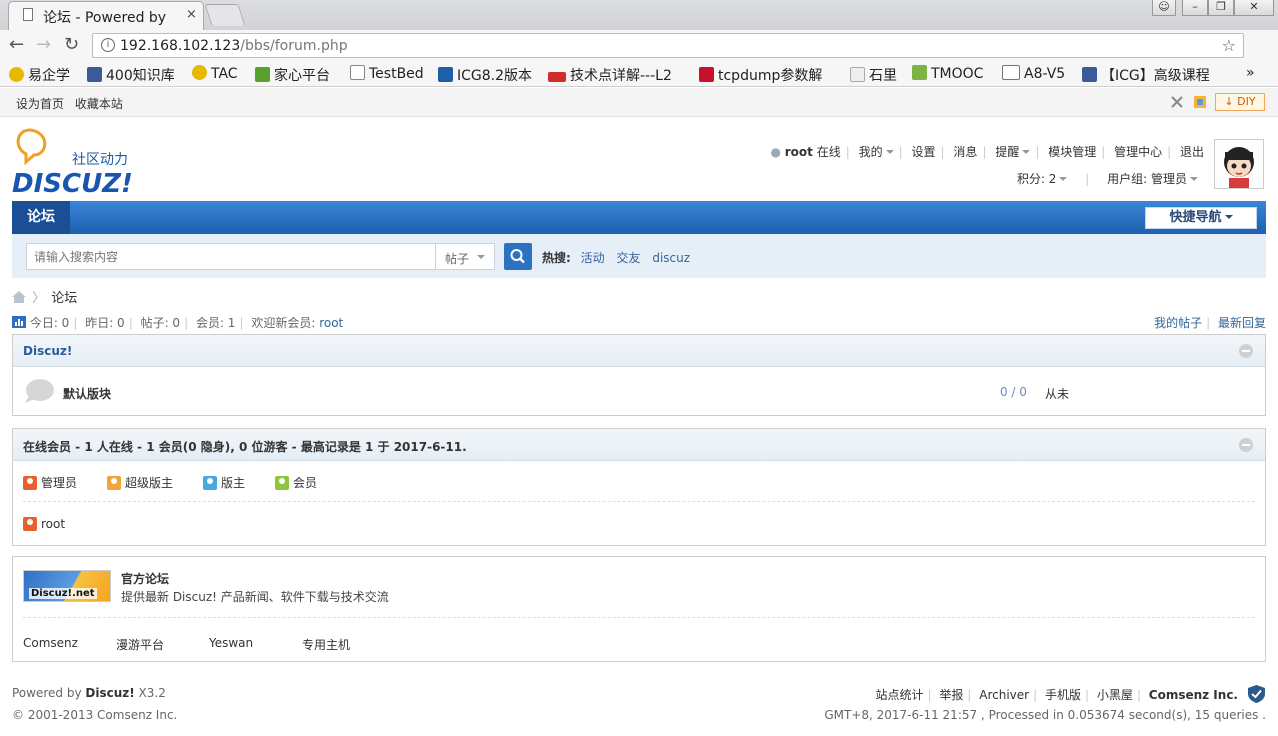  I want to click on usergroup-menu: 用户组: 管理员, so click(1152, 179).